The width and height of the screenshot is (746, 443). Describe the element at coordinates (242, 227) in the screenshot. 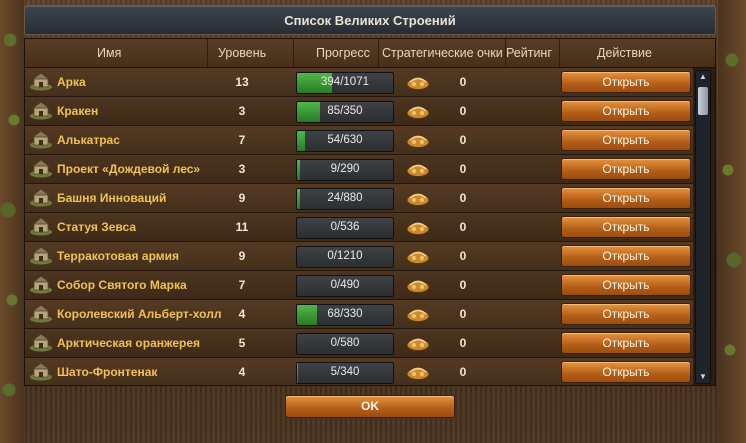

I see `building-level: 11` at that location.